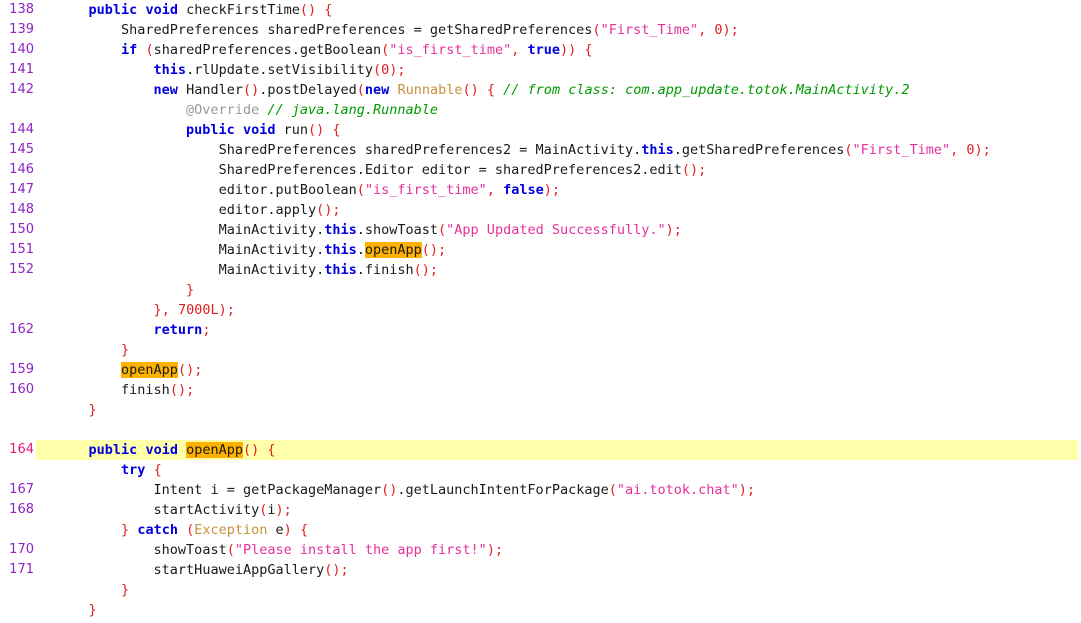  I want to click on code-line: }, 7000L);, so click(540, 310).